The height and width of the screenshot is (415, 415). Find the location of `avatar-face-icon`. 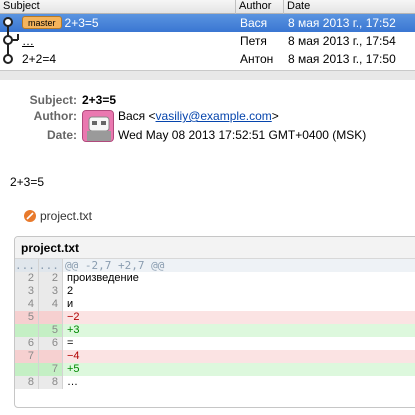

avatar-face-icon is located at coordinates (98, 126).